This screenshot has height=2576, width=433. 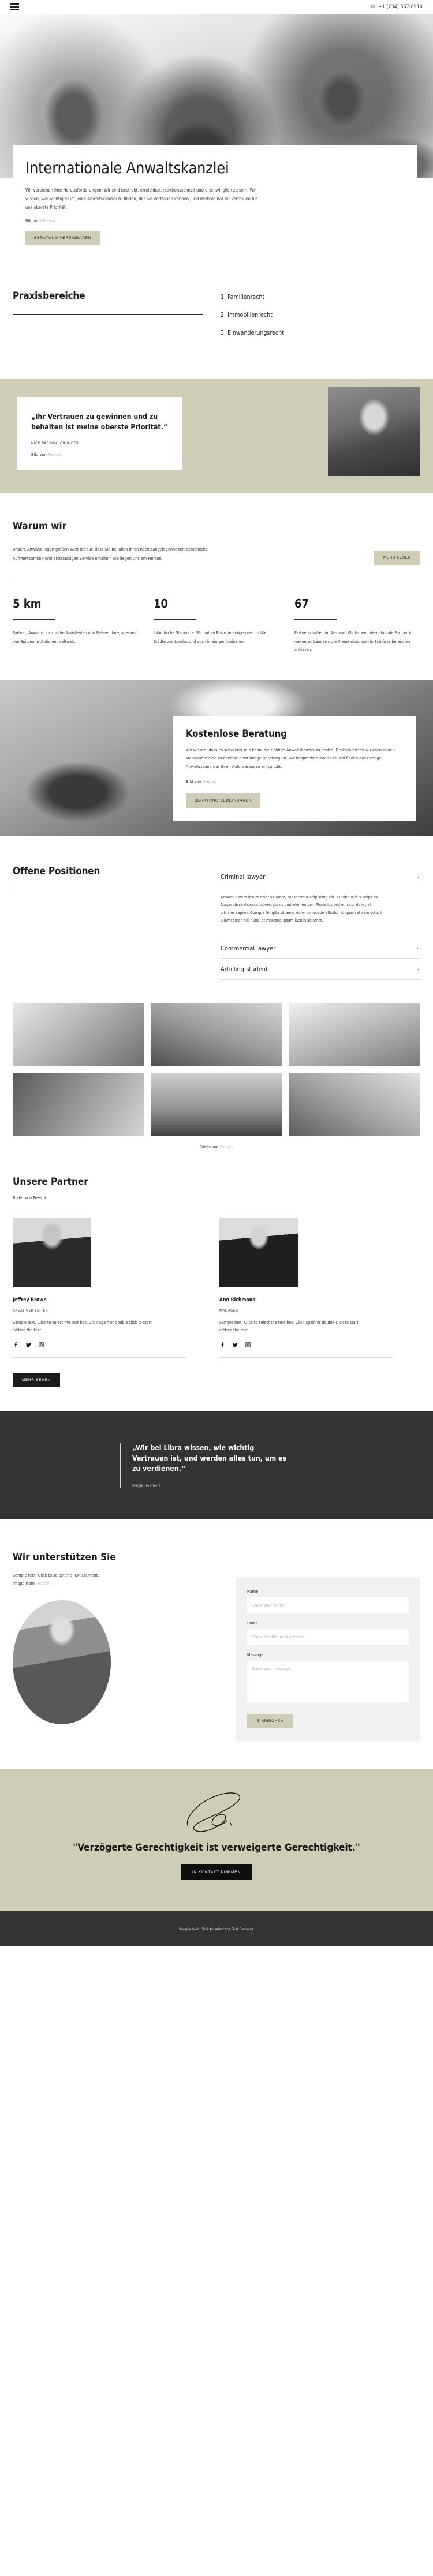 What do you see at coordinates (64, 1557) in the screenshot?
I see `support-heading: Wir unterstützen Sie` at bounding box center [64, 1557].